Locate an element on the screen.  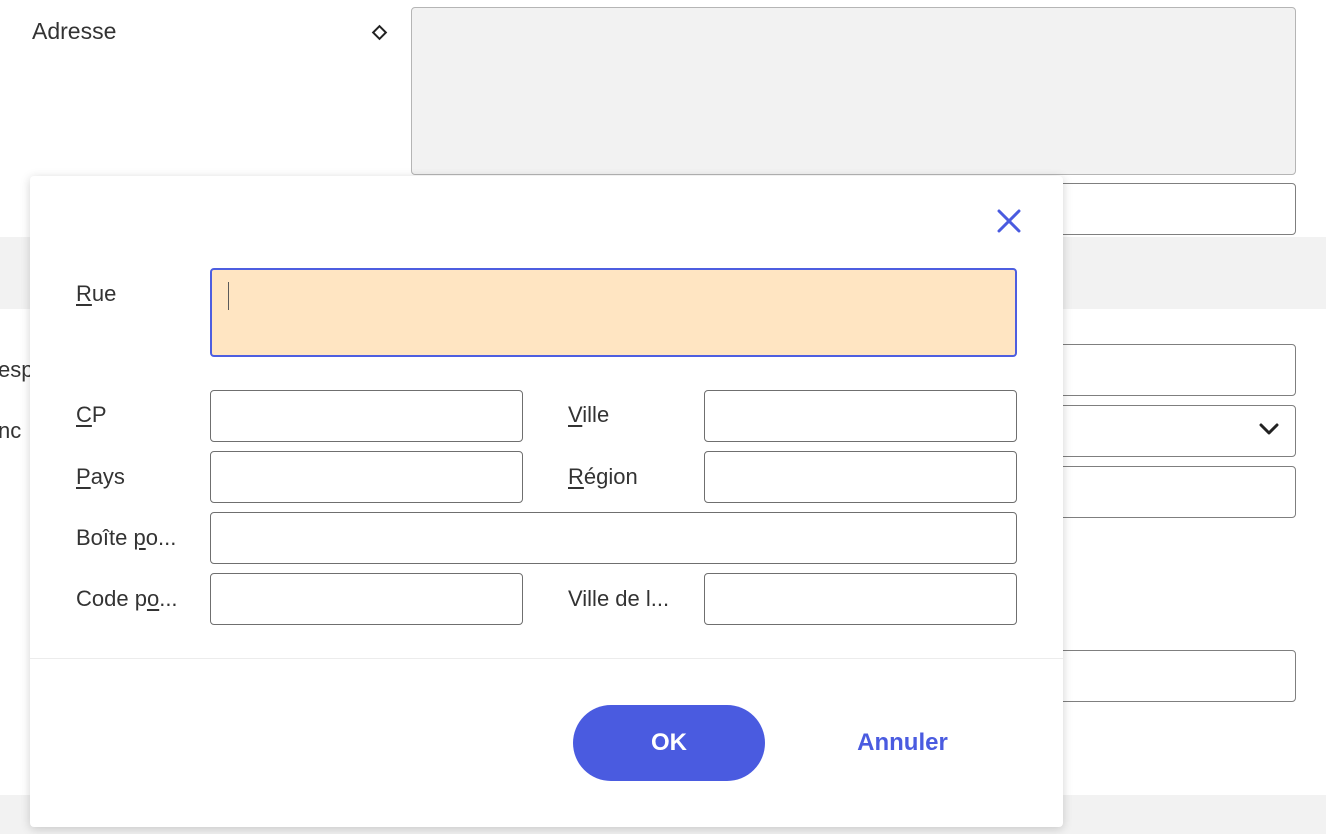
city-input is located at coordinates (860, 416).